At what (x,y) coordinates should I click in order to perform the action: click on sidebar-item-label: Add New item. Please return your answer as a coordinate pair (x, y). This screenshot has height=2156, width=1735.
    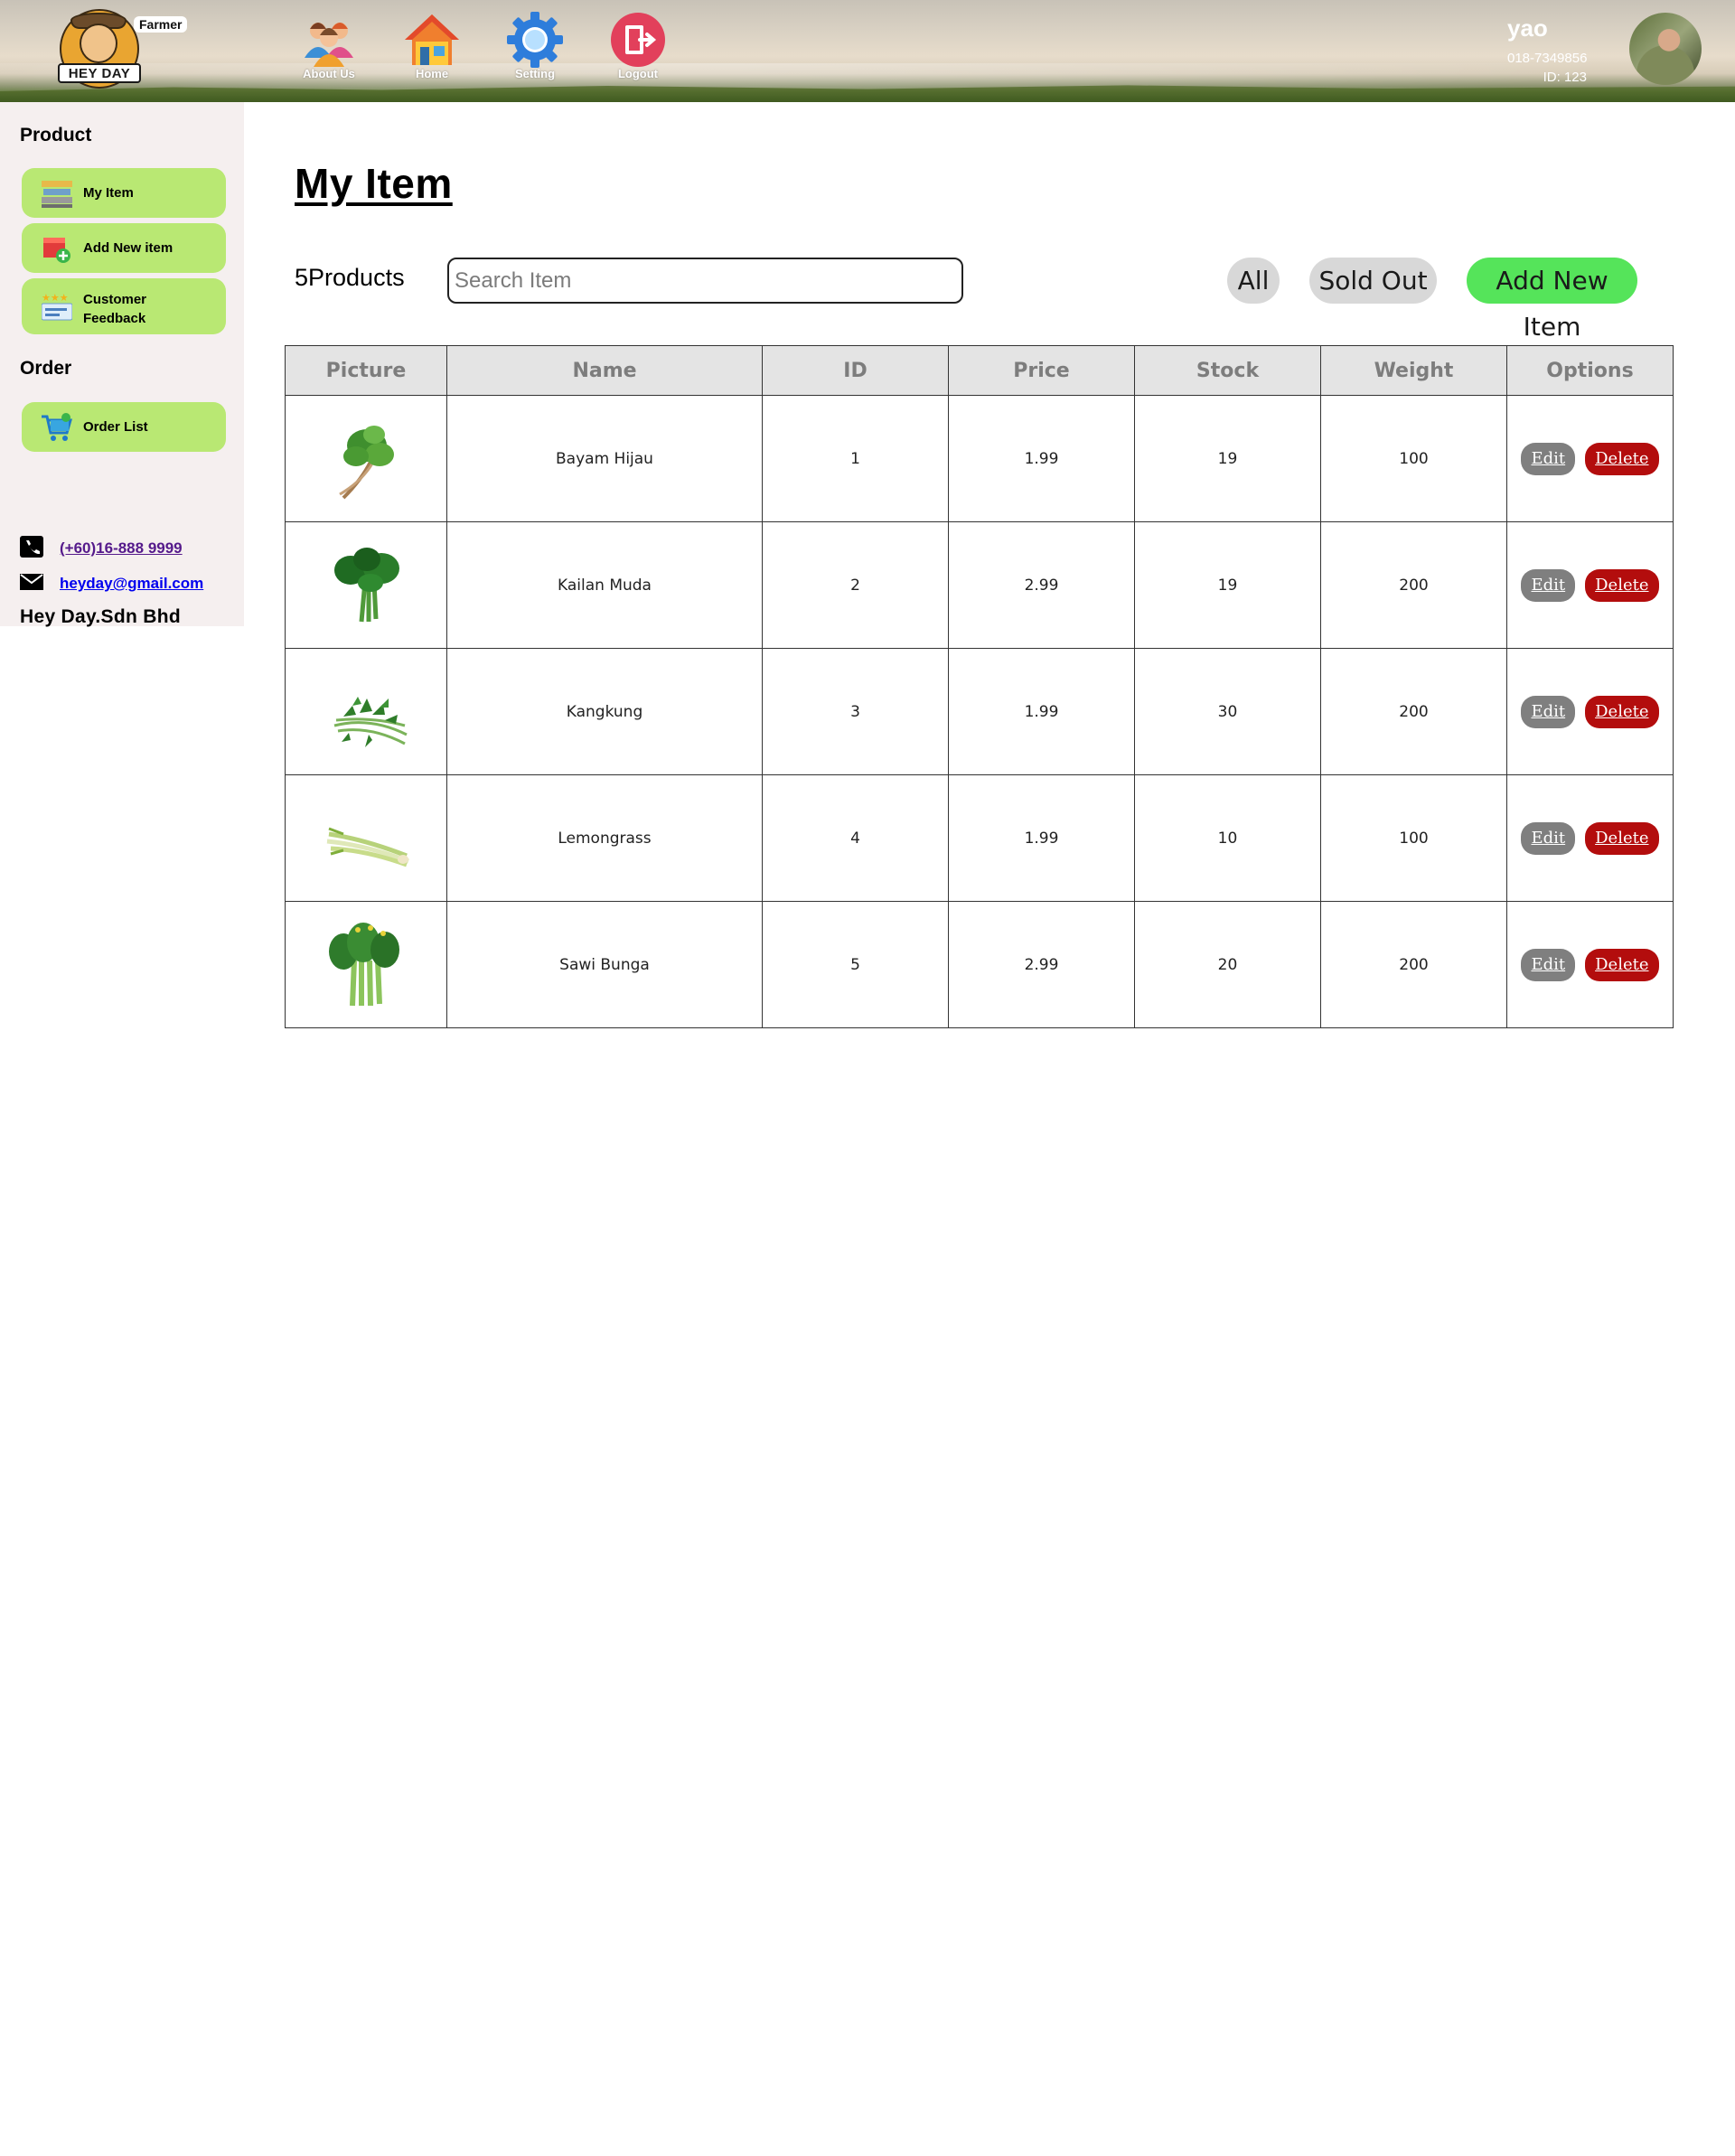
    Looking at the image, I should click on (128, 248).